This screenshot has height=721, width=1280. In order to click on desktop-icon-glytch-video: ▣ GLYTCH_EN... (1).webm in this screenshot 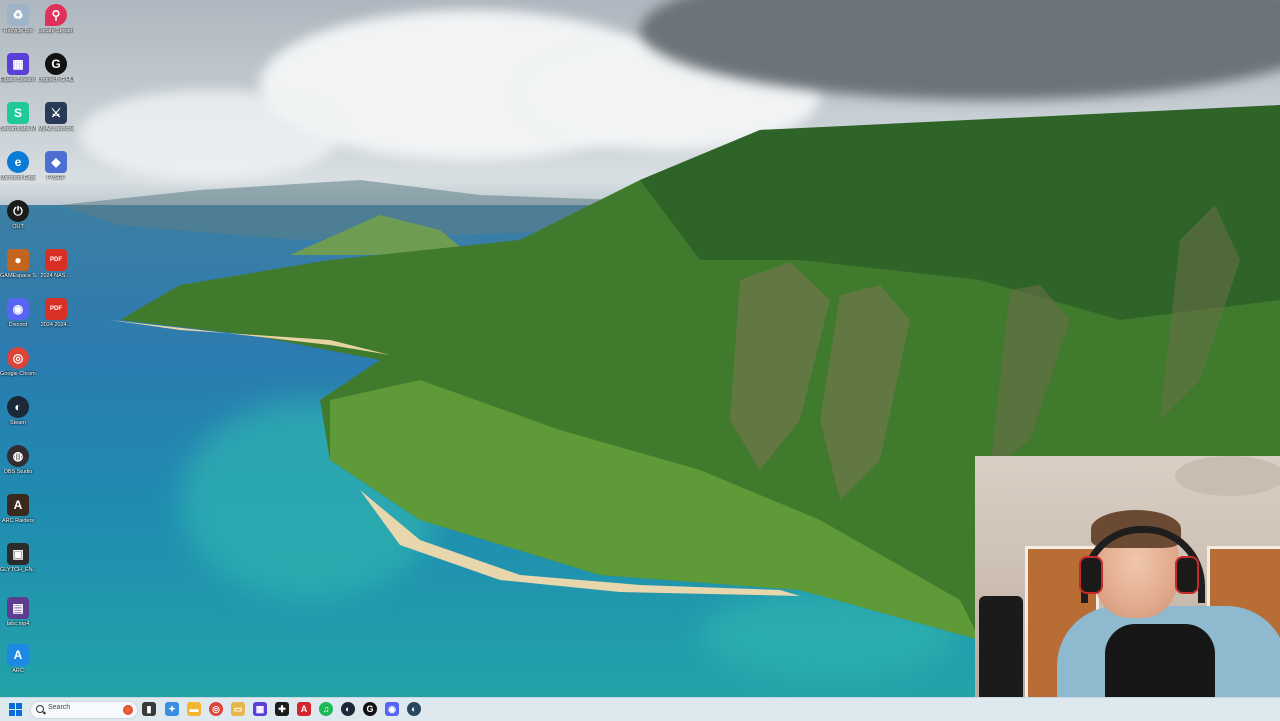, I will do `click(18, 558)`.